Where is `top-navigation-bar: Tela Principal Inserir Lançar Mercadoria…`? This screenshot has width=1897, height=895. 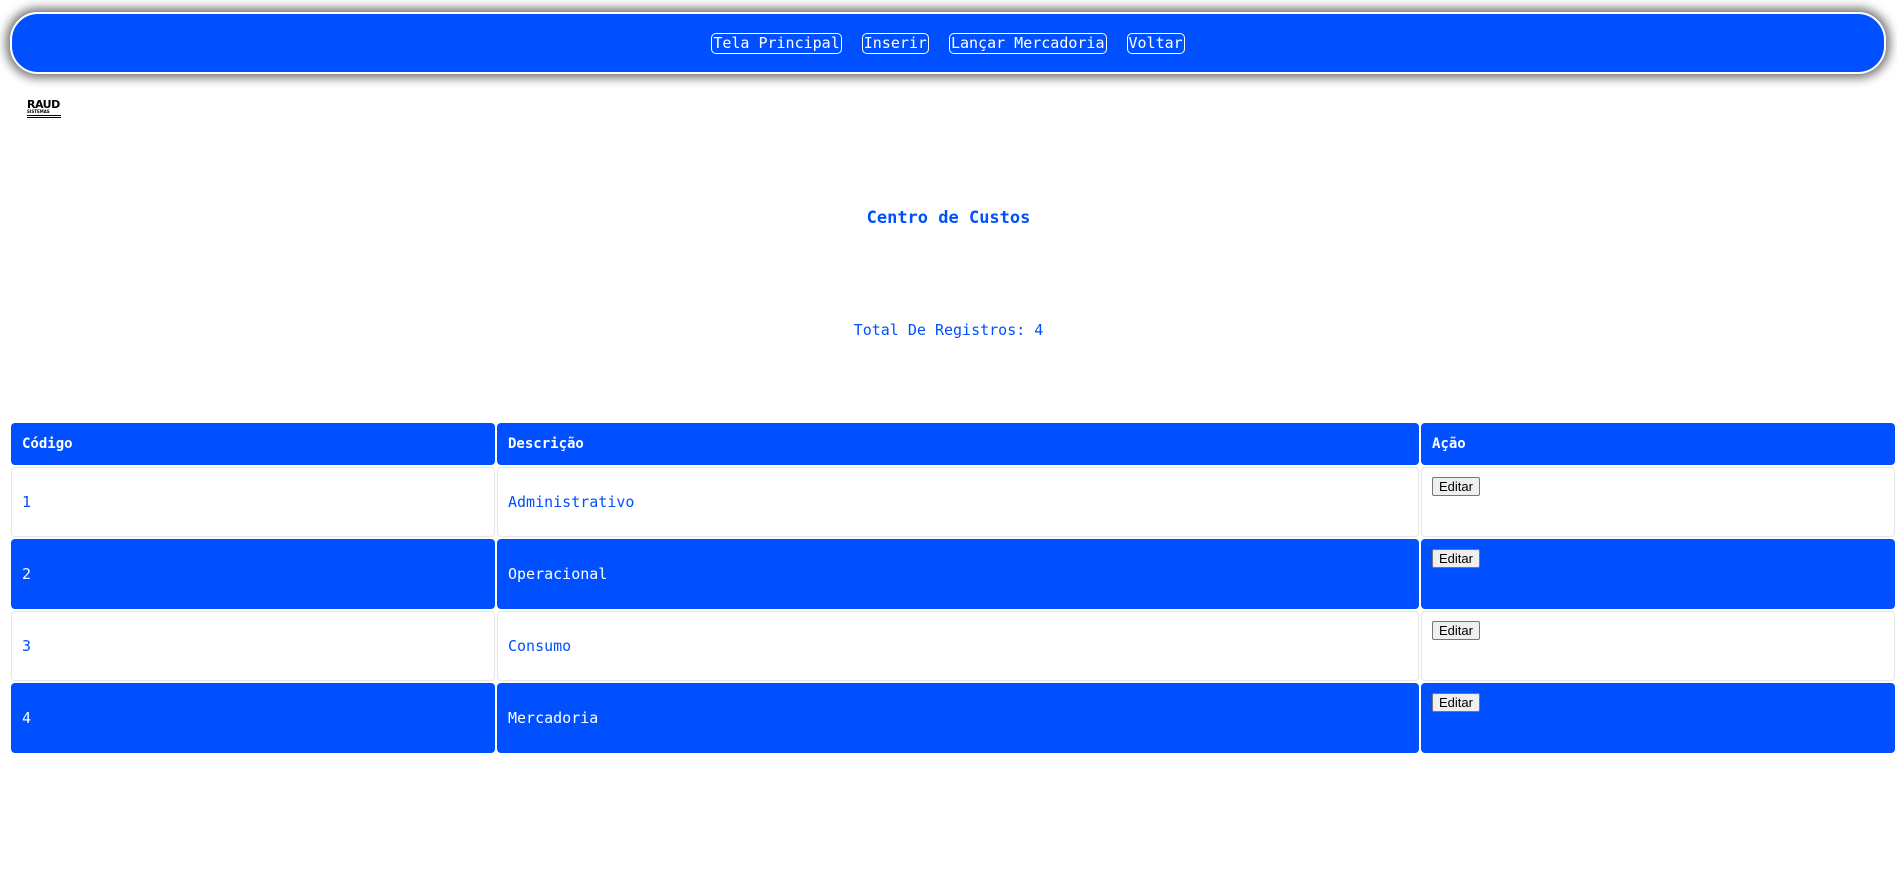
top-navigation-bar: Tela Principal Inserir Lançar Mercadoria… is located at coordinates (948, 43).